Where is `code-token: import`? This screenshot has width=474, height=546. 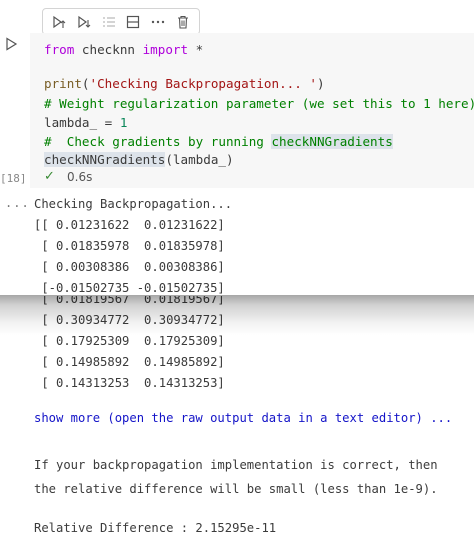 code-token: import is located at coordinates (165, 49).